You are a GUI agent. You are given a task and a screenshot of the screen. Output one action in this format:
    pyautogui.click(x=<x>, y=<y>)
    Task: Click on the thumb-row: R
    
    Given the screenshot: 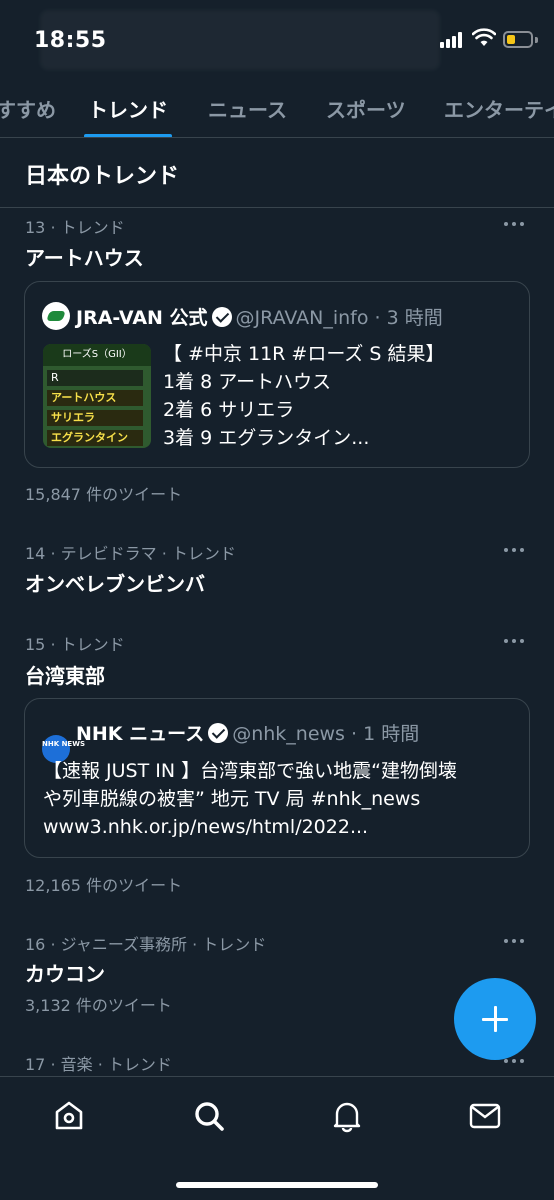 What is the action you would take?
    pyautogui.click(x=95, y=378)
    